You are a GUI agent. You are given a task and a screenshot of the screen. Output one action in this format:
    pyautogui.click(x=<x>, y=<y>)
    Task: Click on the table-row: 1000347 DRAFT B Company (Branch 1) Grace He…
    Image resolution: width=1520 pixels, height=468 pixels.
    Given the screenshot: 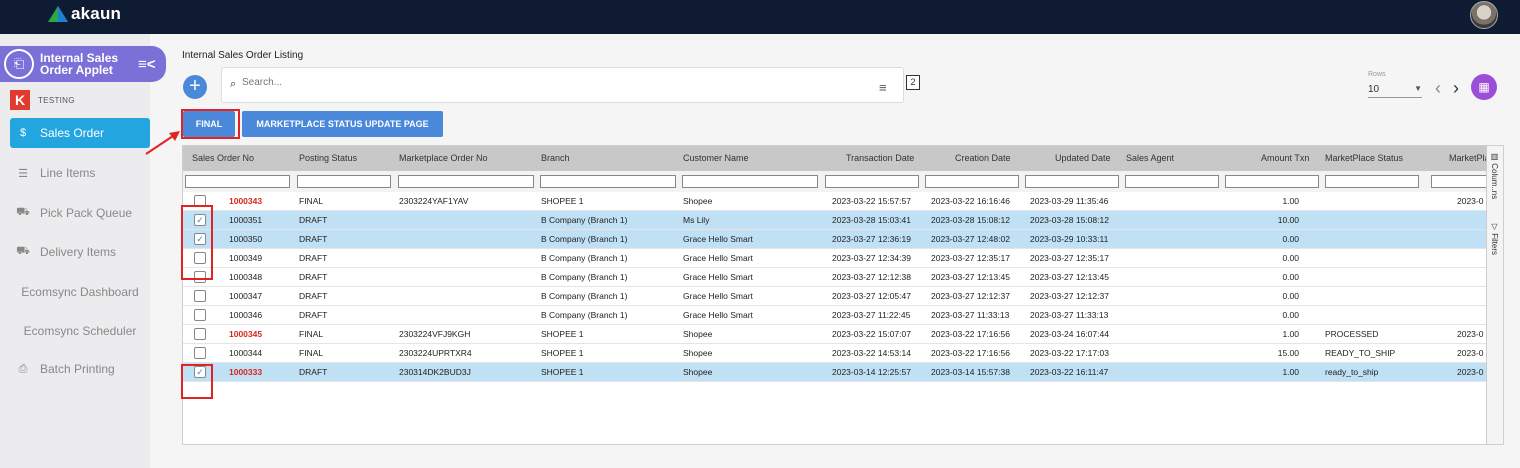 What is the action you would take?
    pyautogui.click(x=835, y=296)
    